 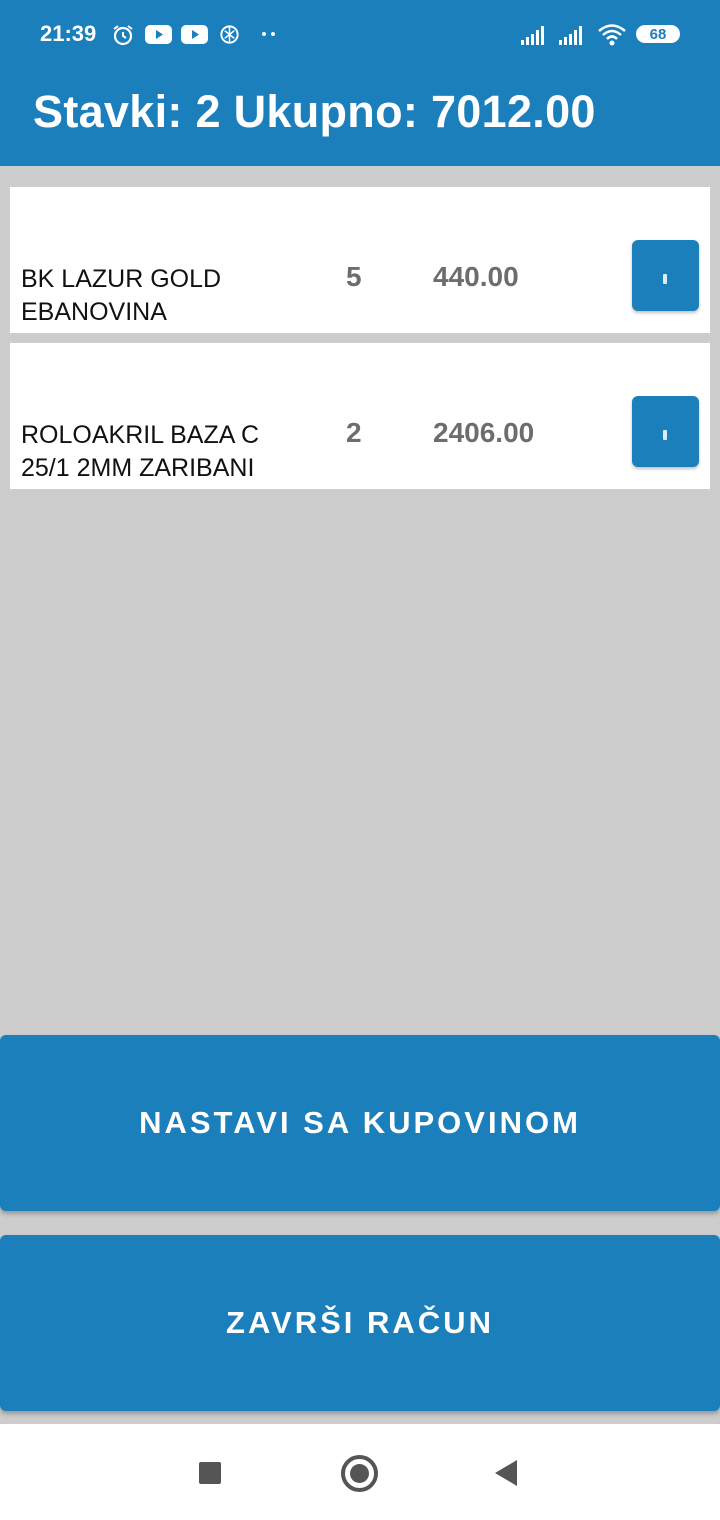 What do you see at coordinates (68, 33) in the screenshot?
I see `status-time: 21:39` at bounding box center [68, 33].